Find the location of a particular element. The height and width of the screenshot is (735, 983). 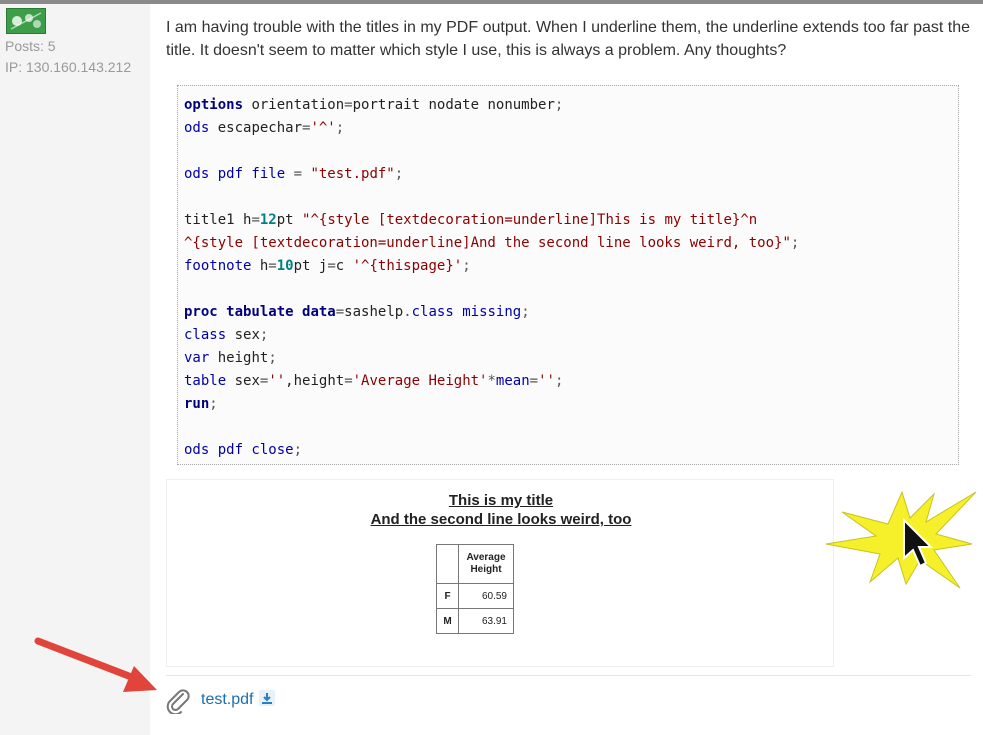

row-value: 63.91 is located at coordinates (486, 621).